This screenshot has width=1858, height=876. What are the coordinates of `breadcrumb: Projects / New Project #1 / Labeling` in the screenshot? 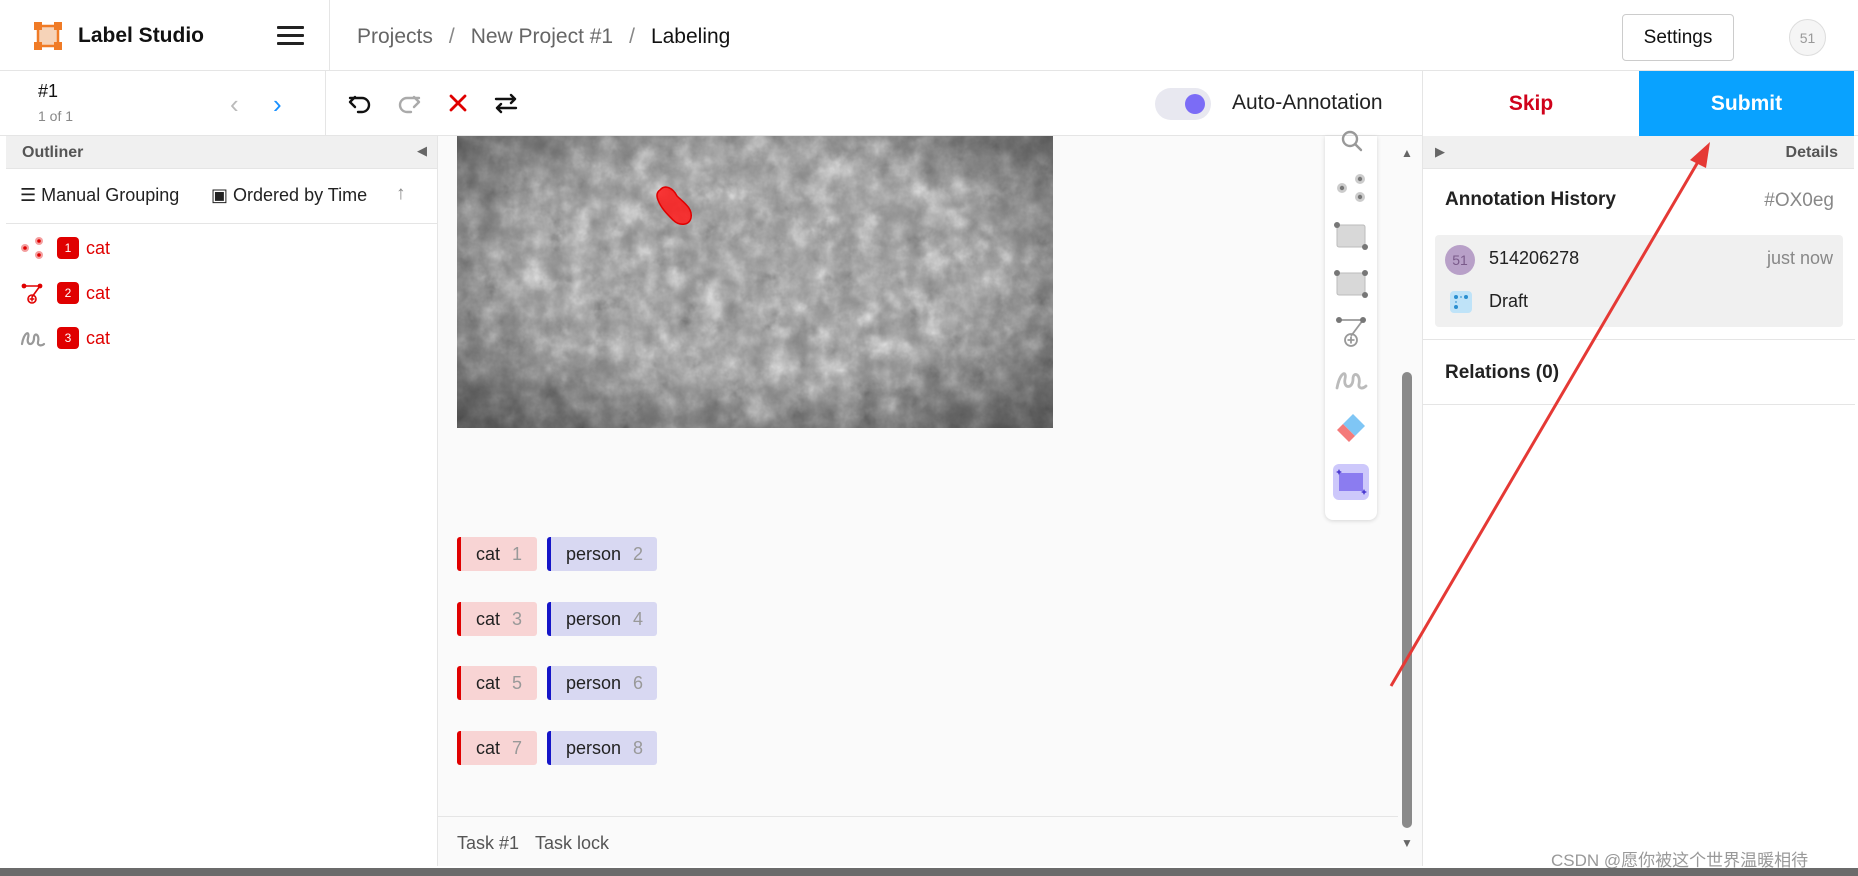 It's located at (543, 37).